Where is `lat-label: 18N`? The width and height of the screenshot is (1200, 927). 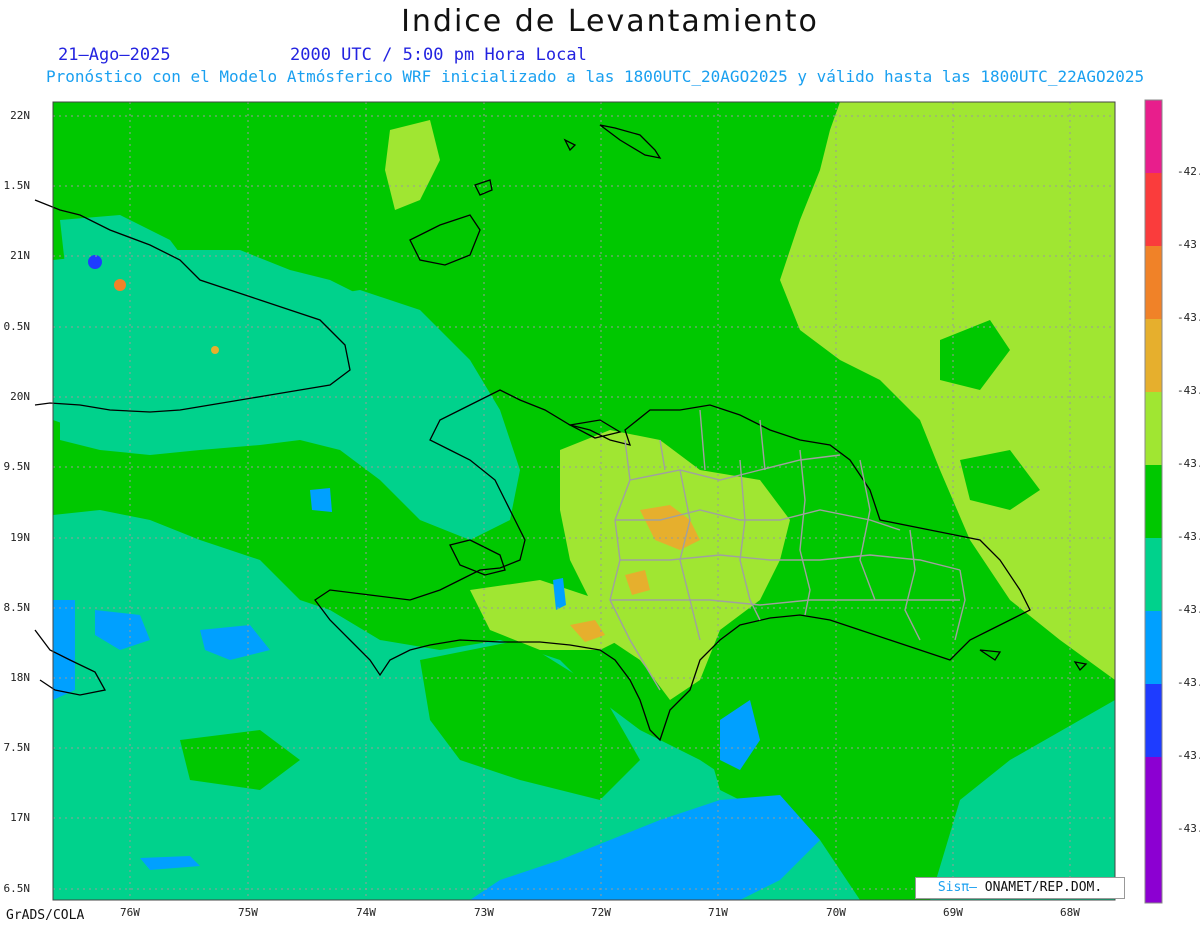
lat-label: 18N is located at coordinates (20, 677).